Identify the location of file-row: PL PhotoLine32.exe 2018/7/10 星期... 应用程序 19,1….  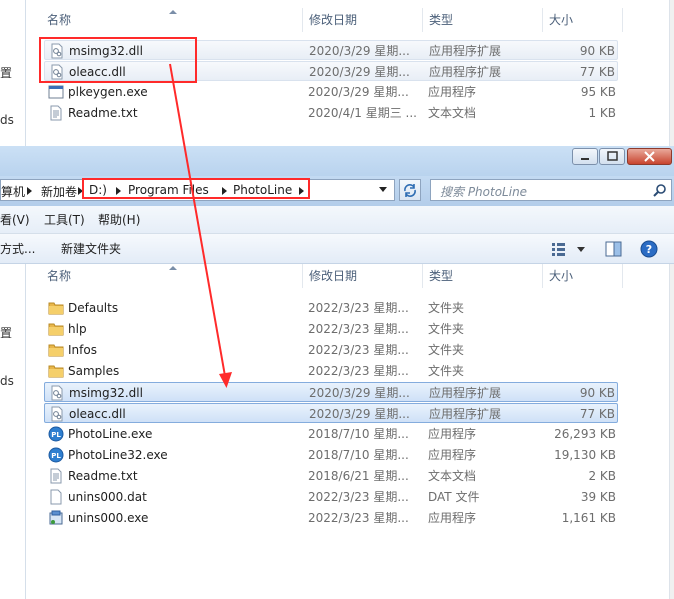
(331, 455).